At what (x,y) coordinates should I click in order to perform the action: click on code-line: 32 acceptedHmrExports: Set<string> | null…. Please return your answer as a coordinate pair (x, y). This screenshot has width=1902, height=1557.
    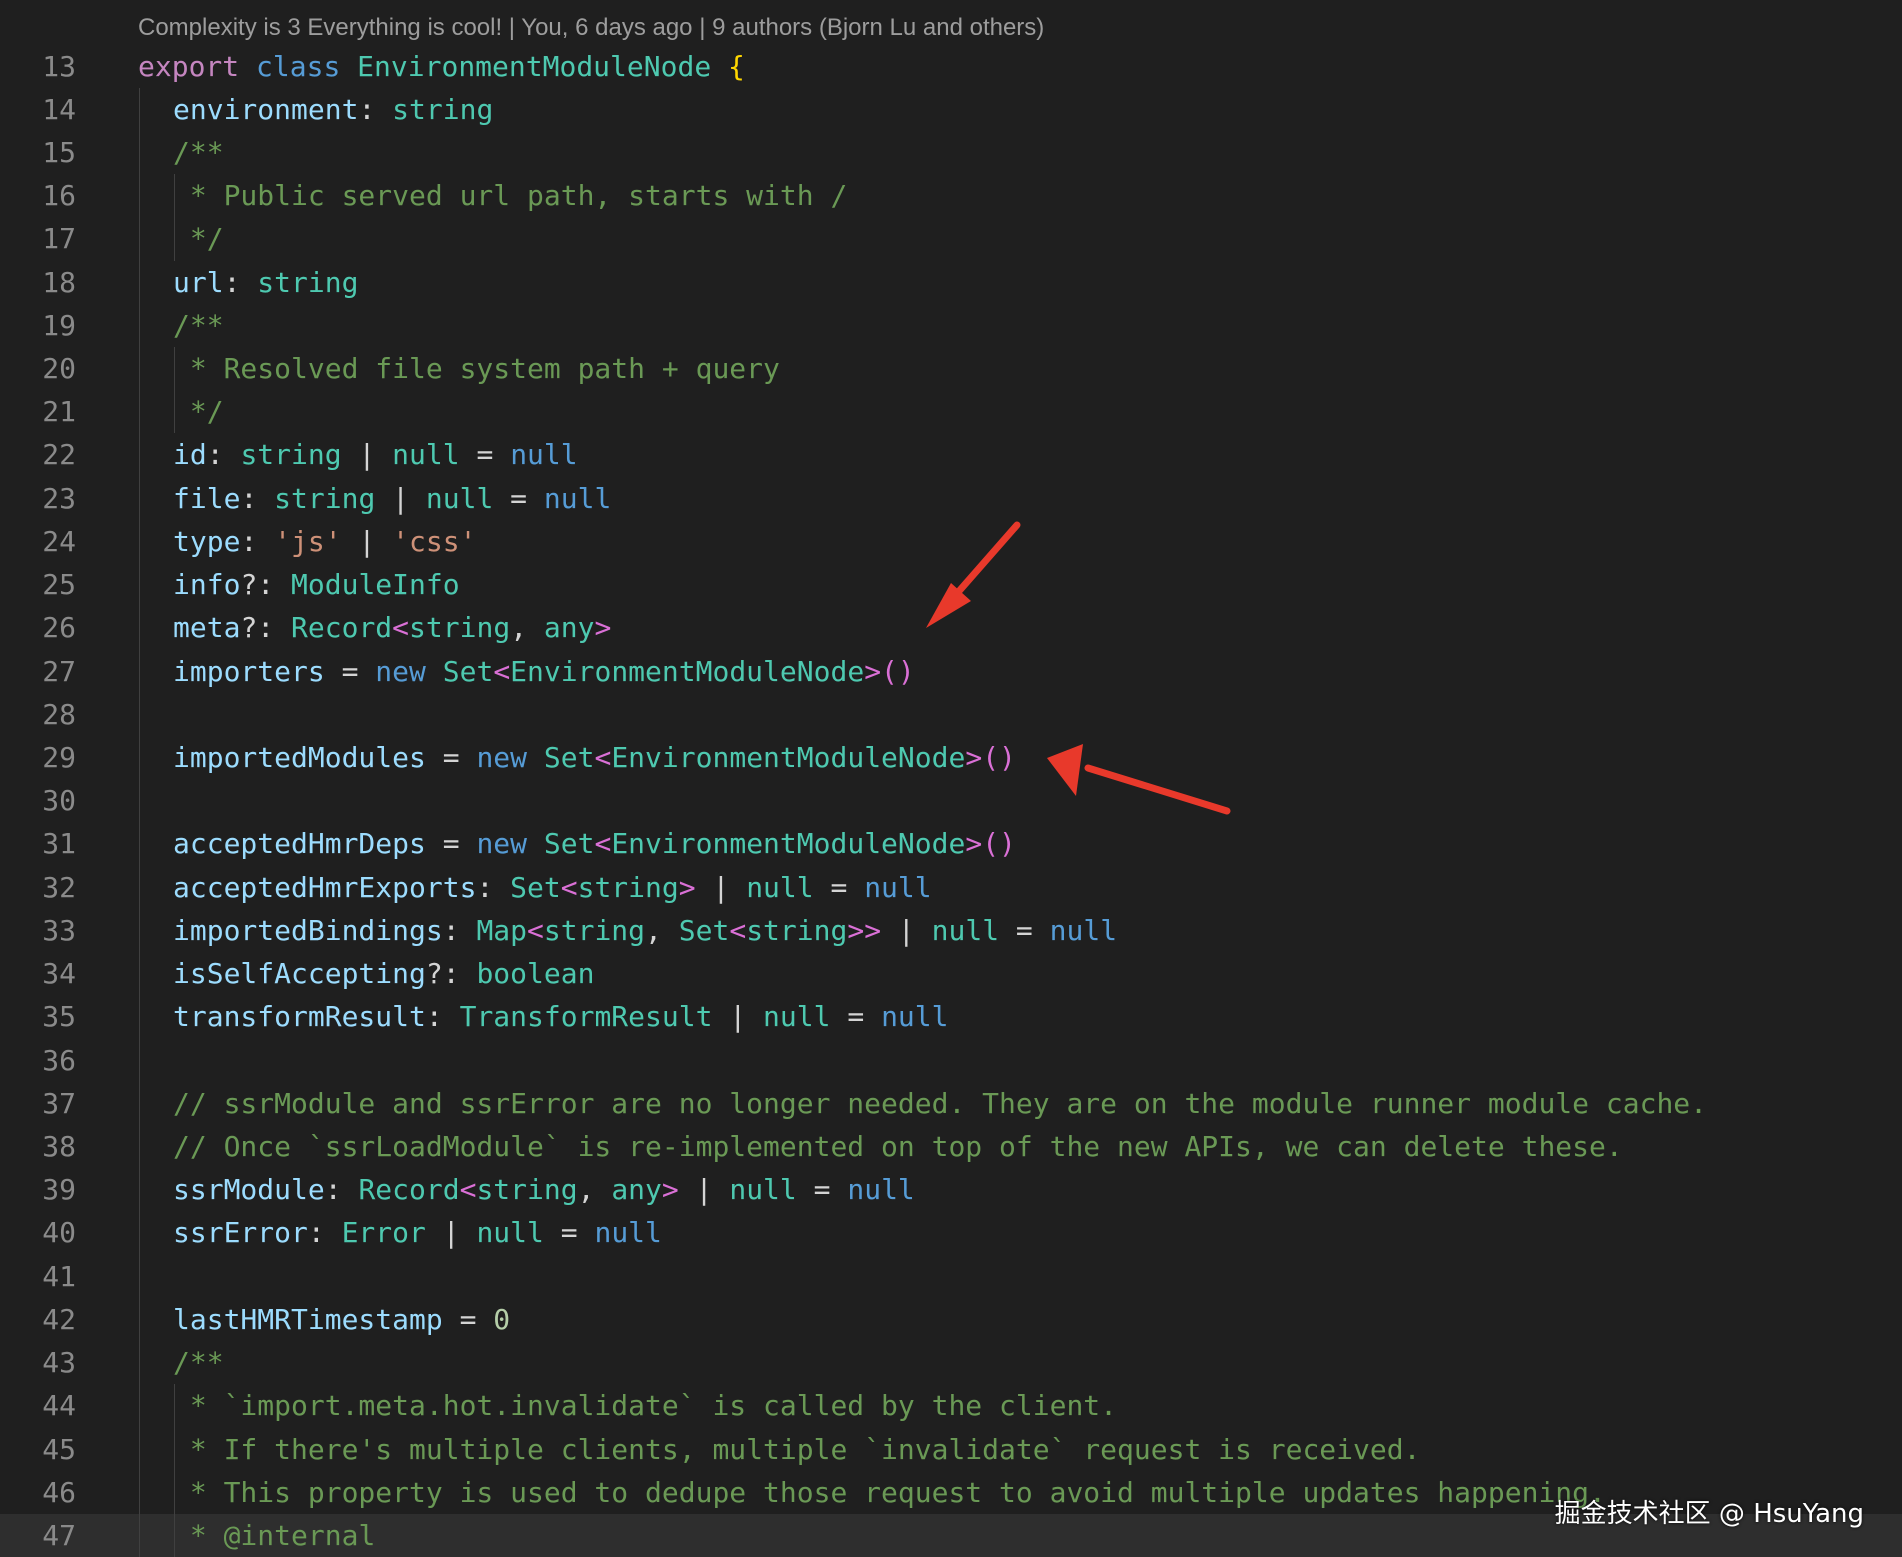
    Looking at the image, I should click on (951, 887).